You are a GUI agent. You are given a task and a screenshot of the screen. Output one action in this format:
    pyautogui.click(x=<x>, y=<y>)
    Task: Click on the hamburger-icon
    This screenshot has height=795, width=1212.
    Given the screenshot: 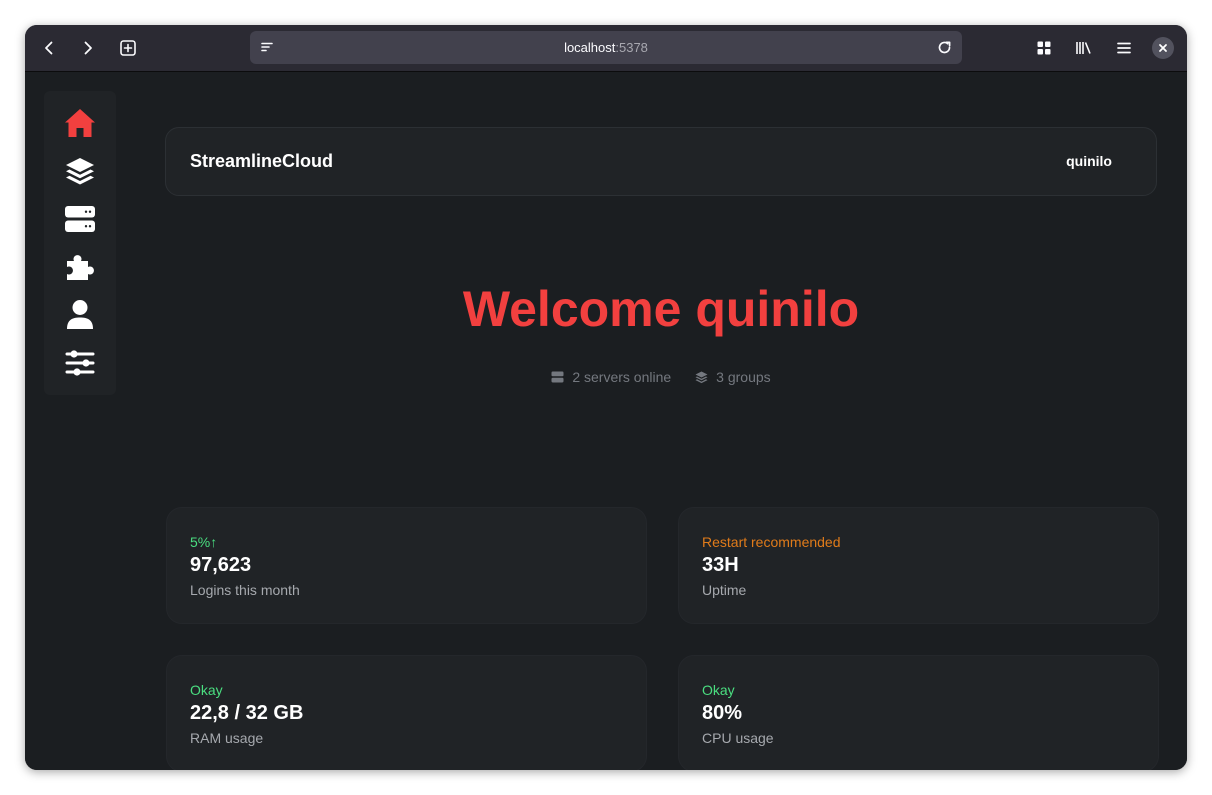 What is the action you would take?
    pyautogui.click(x=1124, y=48)
    